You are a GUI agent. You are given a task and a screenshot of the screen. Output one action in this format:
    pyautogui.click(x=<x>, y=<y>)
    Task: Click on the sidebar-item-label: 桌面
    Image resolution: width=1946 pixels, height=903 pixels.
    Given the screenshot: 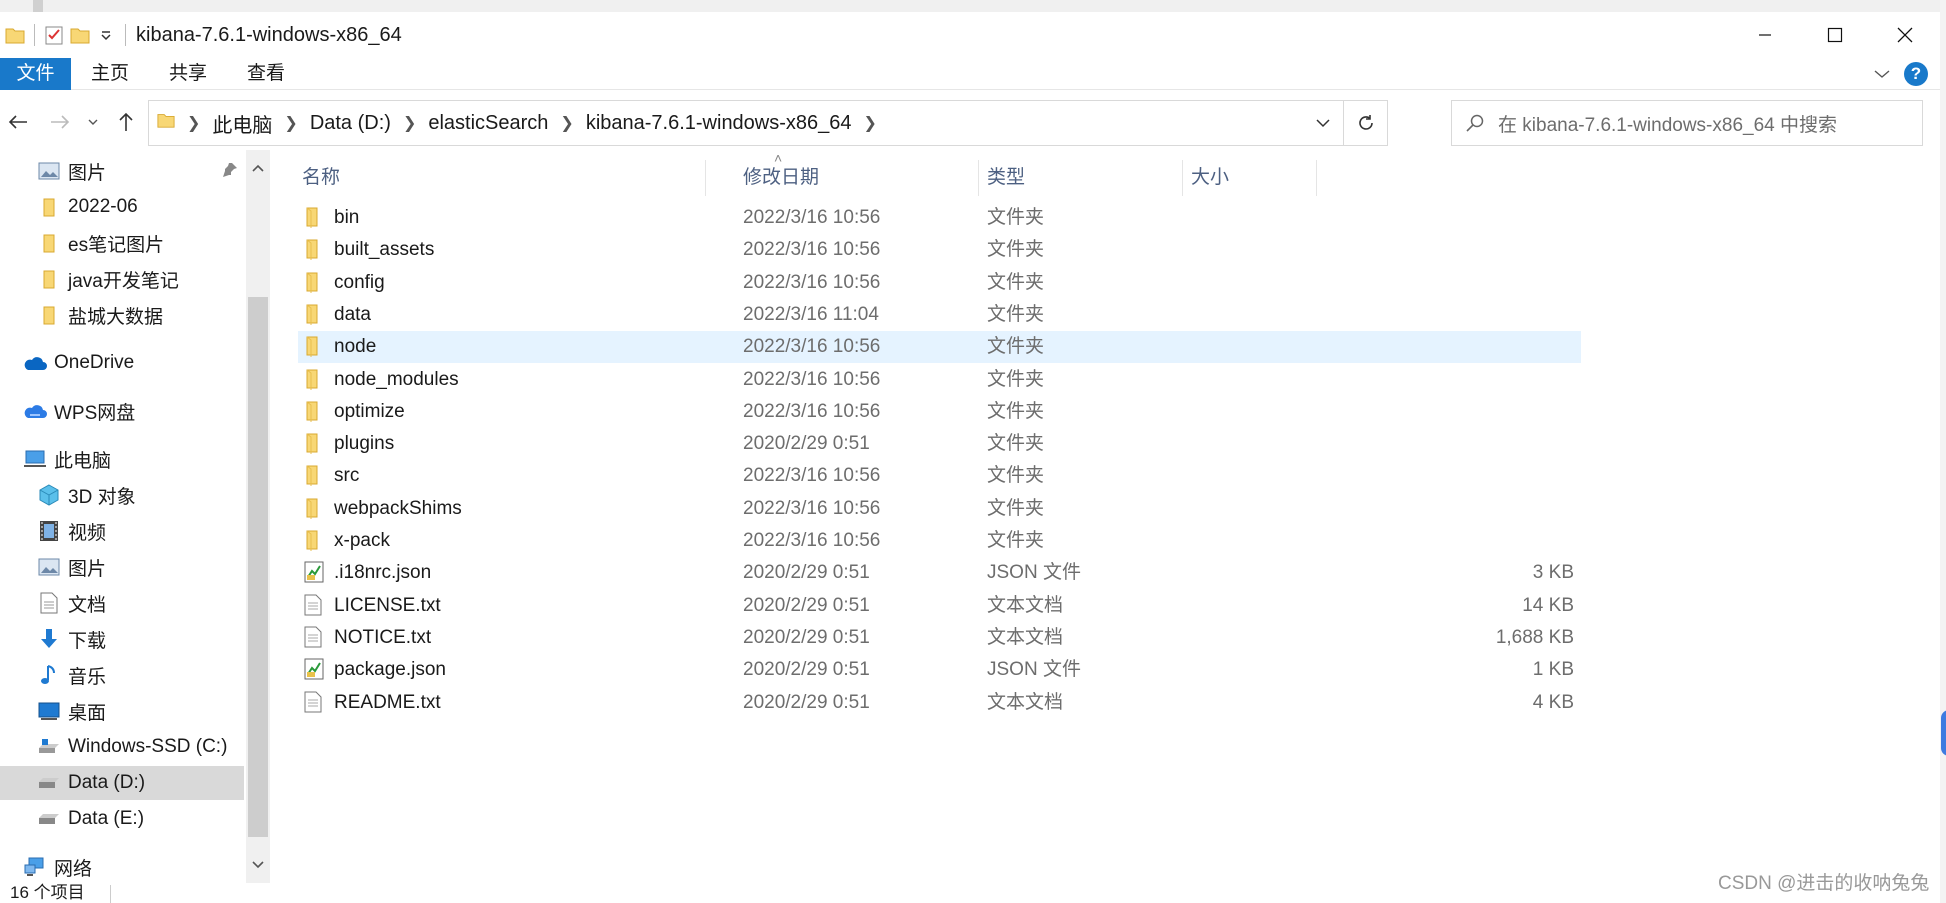 What is the action you would take?
    pyautogui.click(x=87, y=713)
    